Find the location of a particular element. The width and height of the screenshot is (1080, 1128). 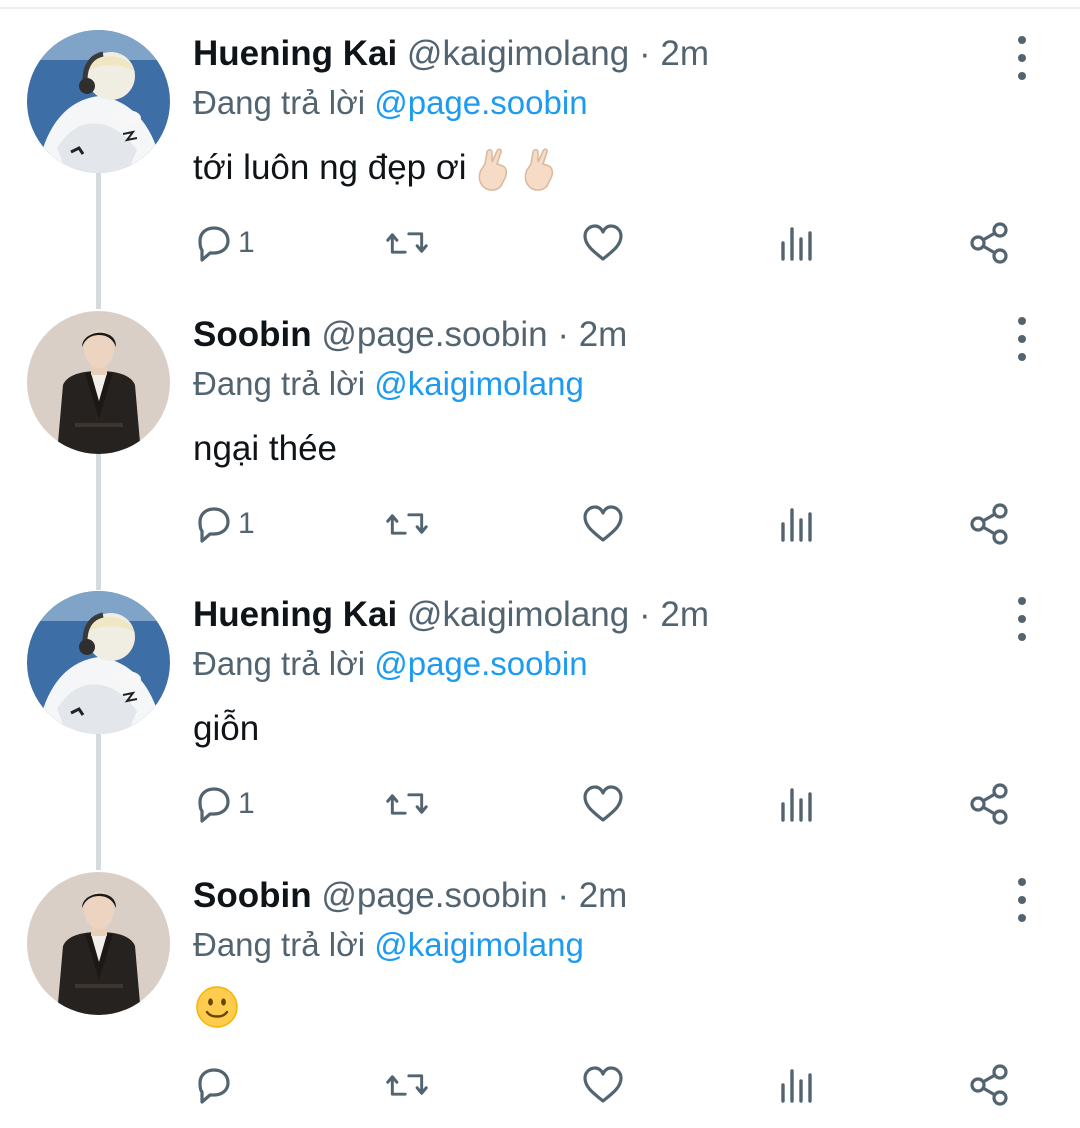

tweet-text-content: giỗn is located at coordinates (226, 728).